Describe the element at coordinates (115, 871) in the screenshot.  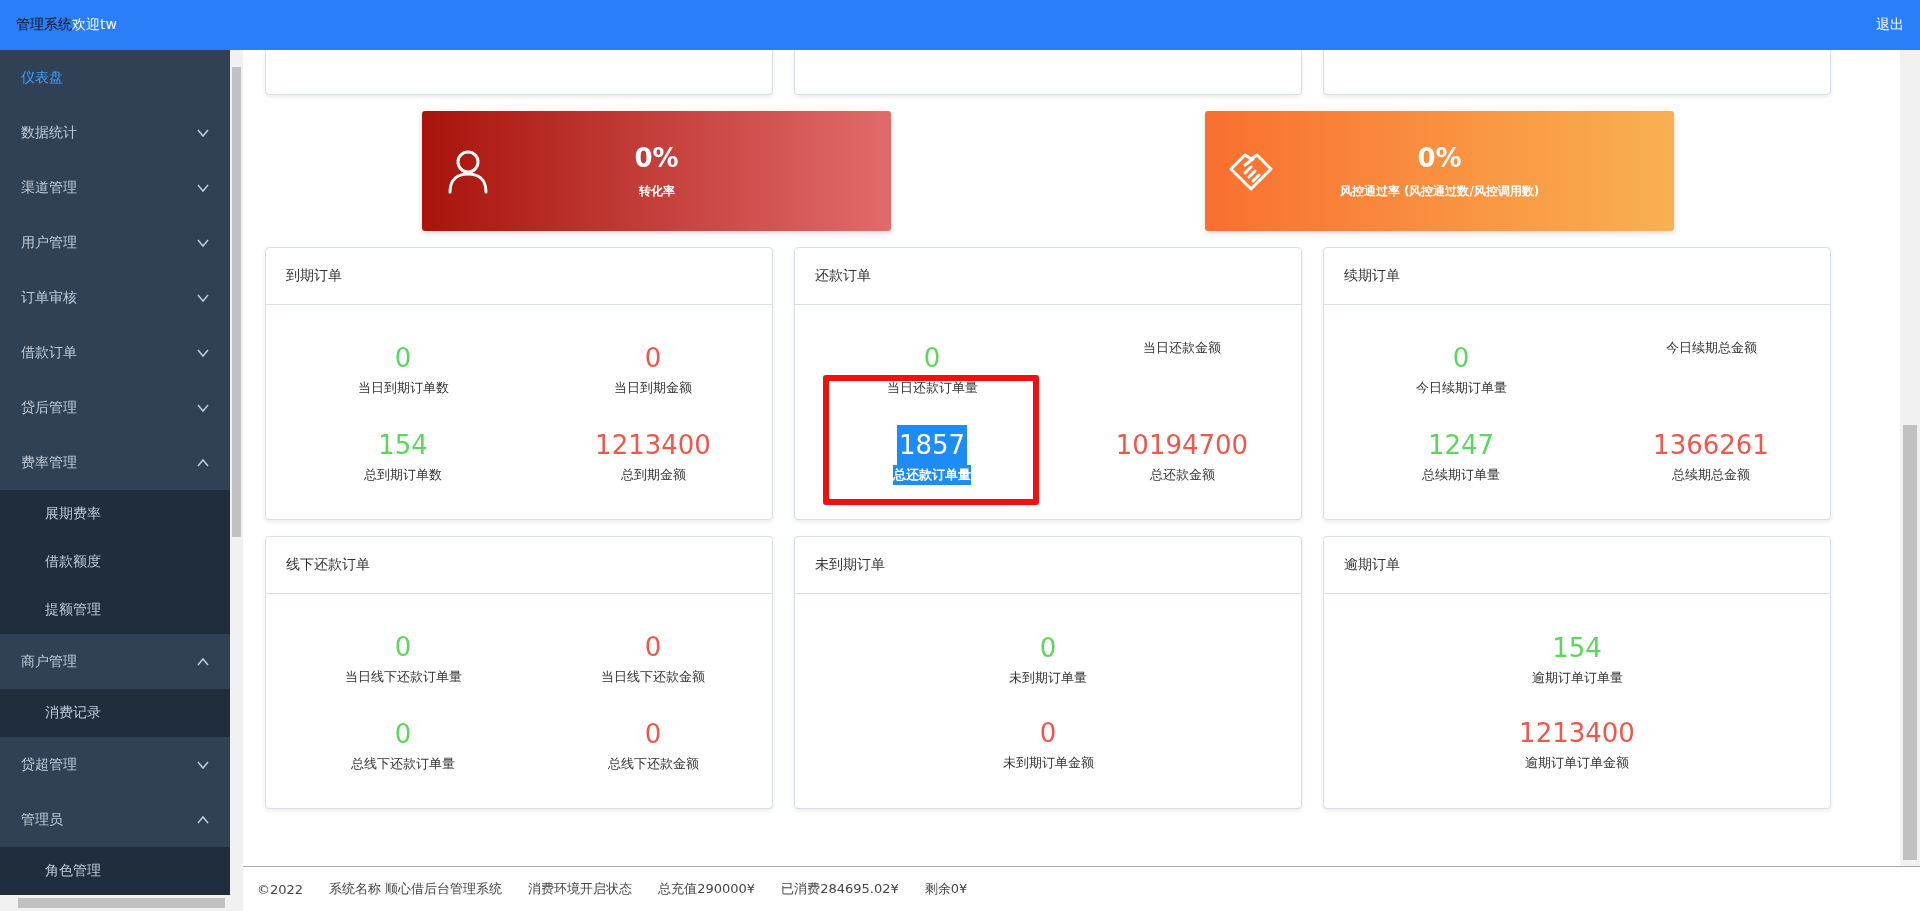
I see `submenu-item: 角色管理` at that location.